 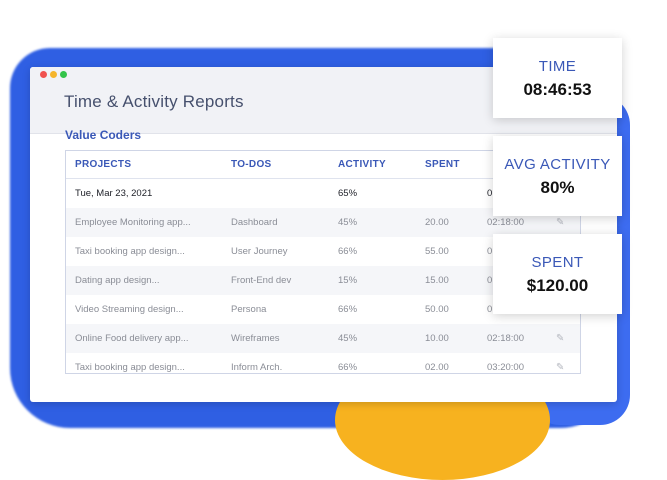 What do you see at coordinates (348, 280) in the screenshot?
I see `row-activity: 15%` at bounding box center [348, 280].